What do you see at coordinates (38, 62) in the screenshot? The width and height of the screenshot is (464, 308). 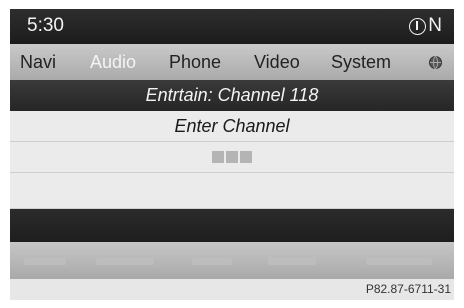 I see `menu-item-navi: Navi` at bounding box center [38, 62].